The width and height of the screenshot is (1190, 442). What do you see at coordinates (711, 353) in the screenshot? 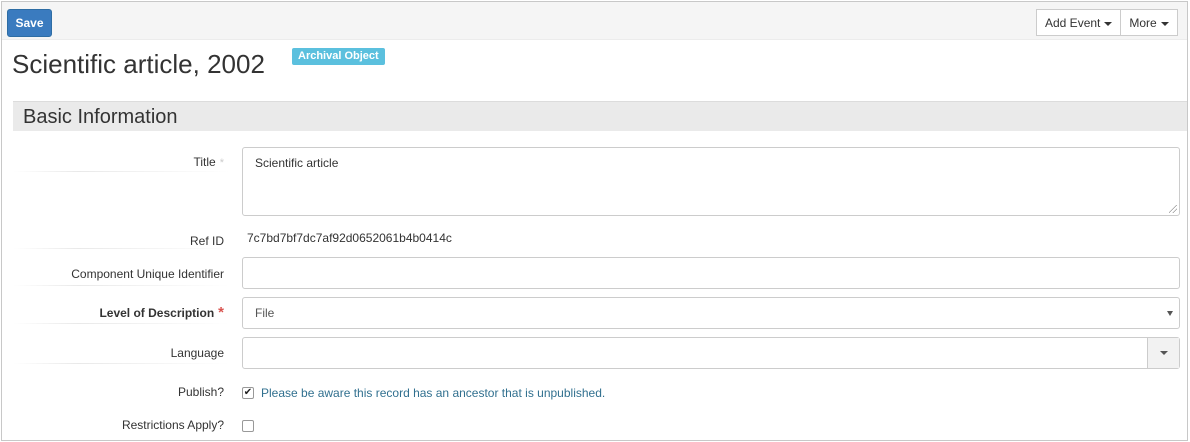
I see `language-combobox` at bounding box center [711, 353].